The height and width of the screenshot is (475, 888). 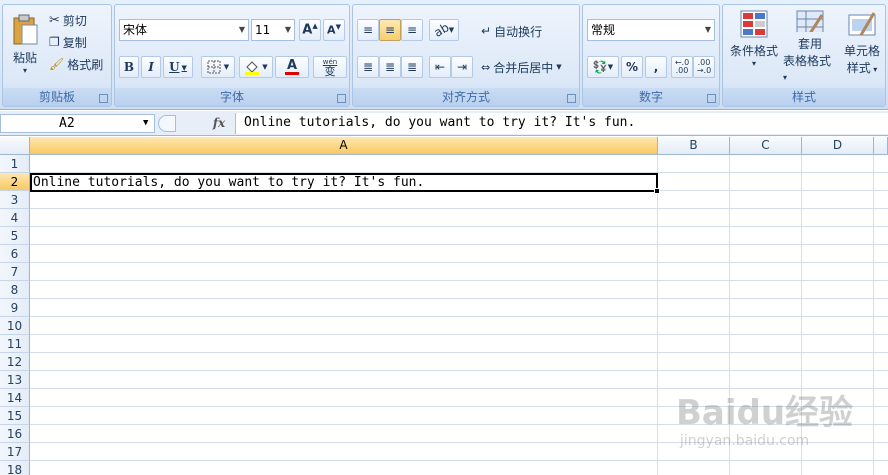 What do you see at coordinates (390, 30) in the screenshot?
I see `align-middle-button: ≡` at bounding box center [390, 30].